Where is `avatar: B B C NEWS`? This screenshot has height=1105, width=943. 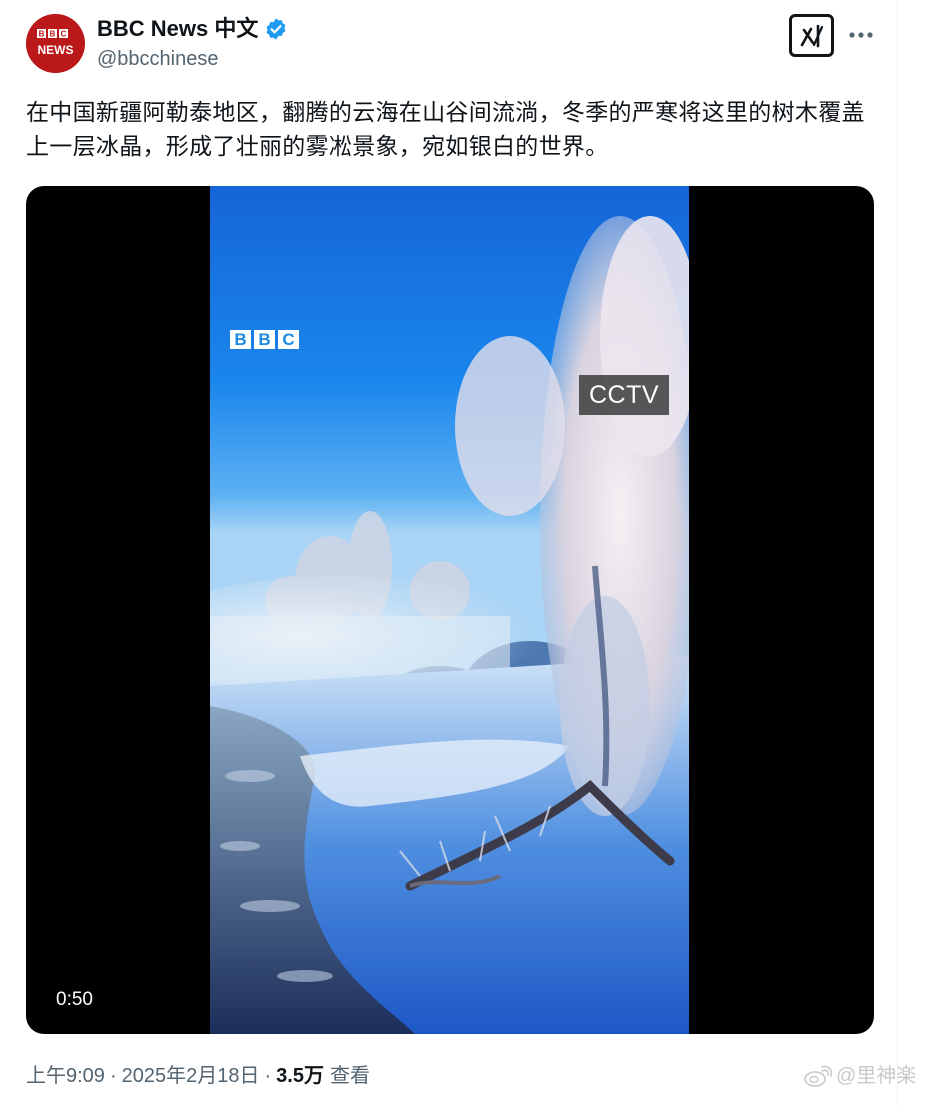
avatar: B B C NEWS is located at coordinates (55, 43).